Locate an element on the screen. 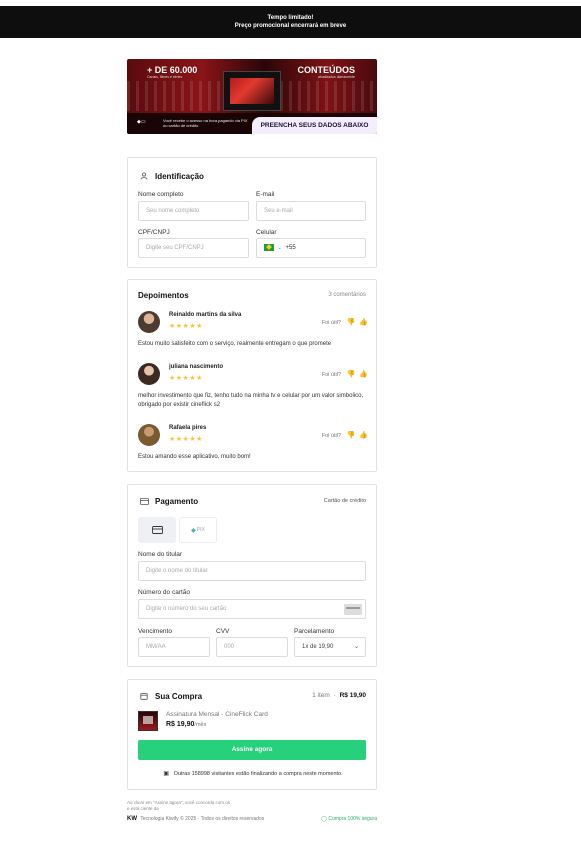 Image resolution: width=581 pixels, height=856 pixels. cpf-label: CPF/CNPJ is located at coordinates (154, 232).